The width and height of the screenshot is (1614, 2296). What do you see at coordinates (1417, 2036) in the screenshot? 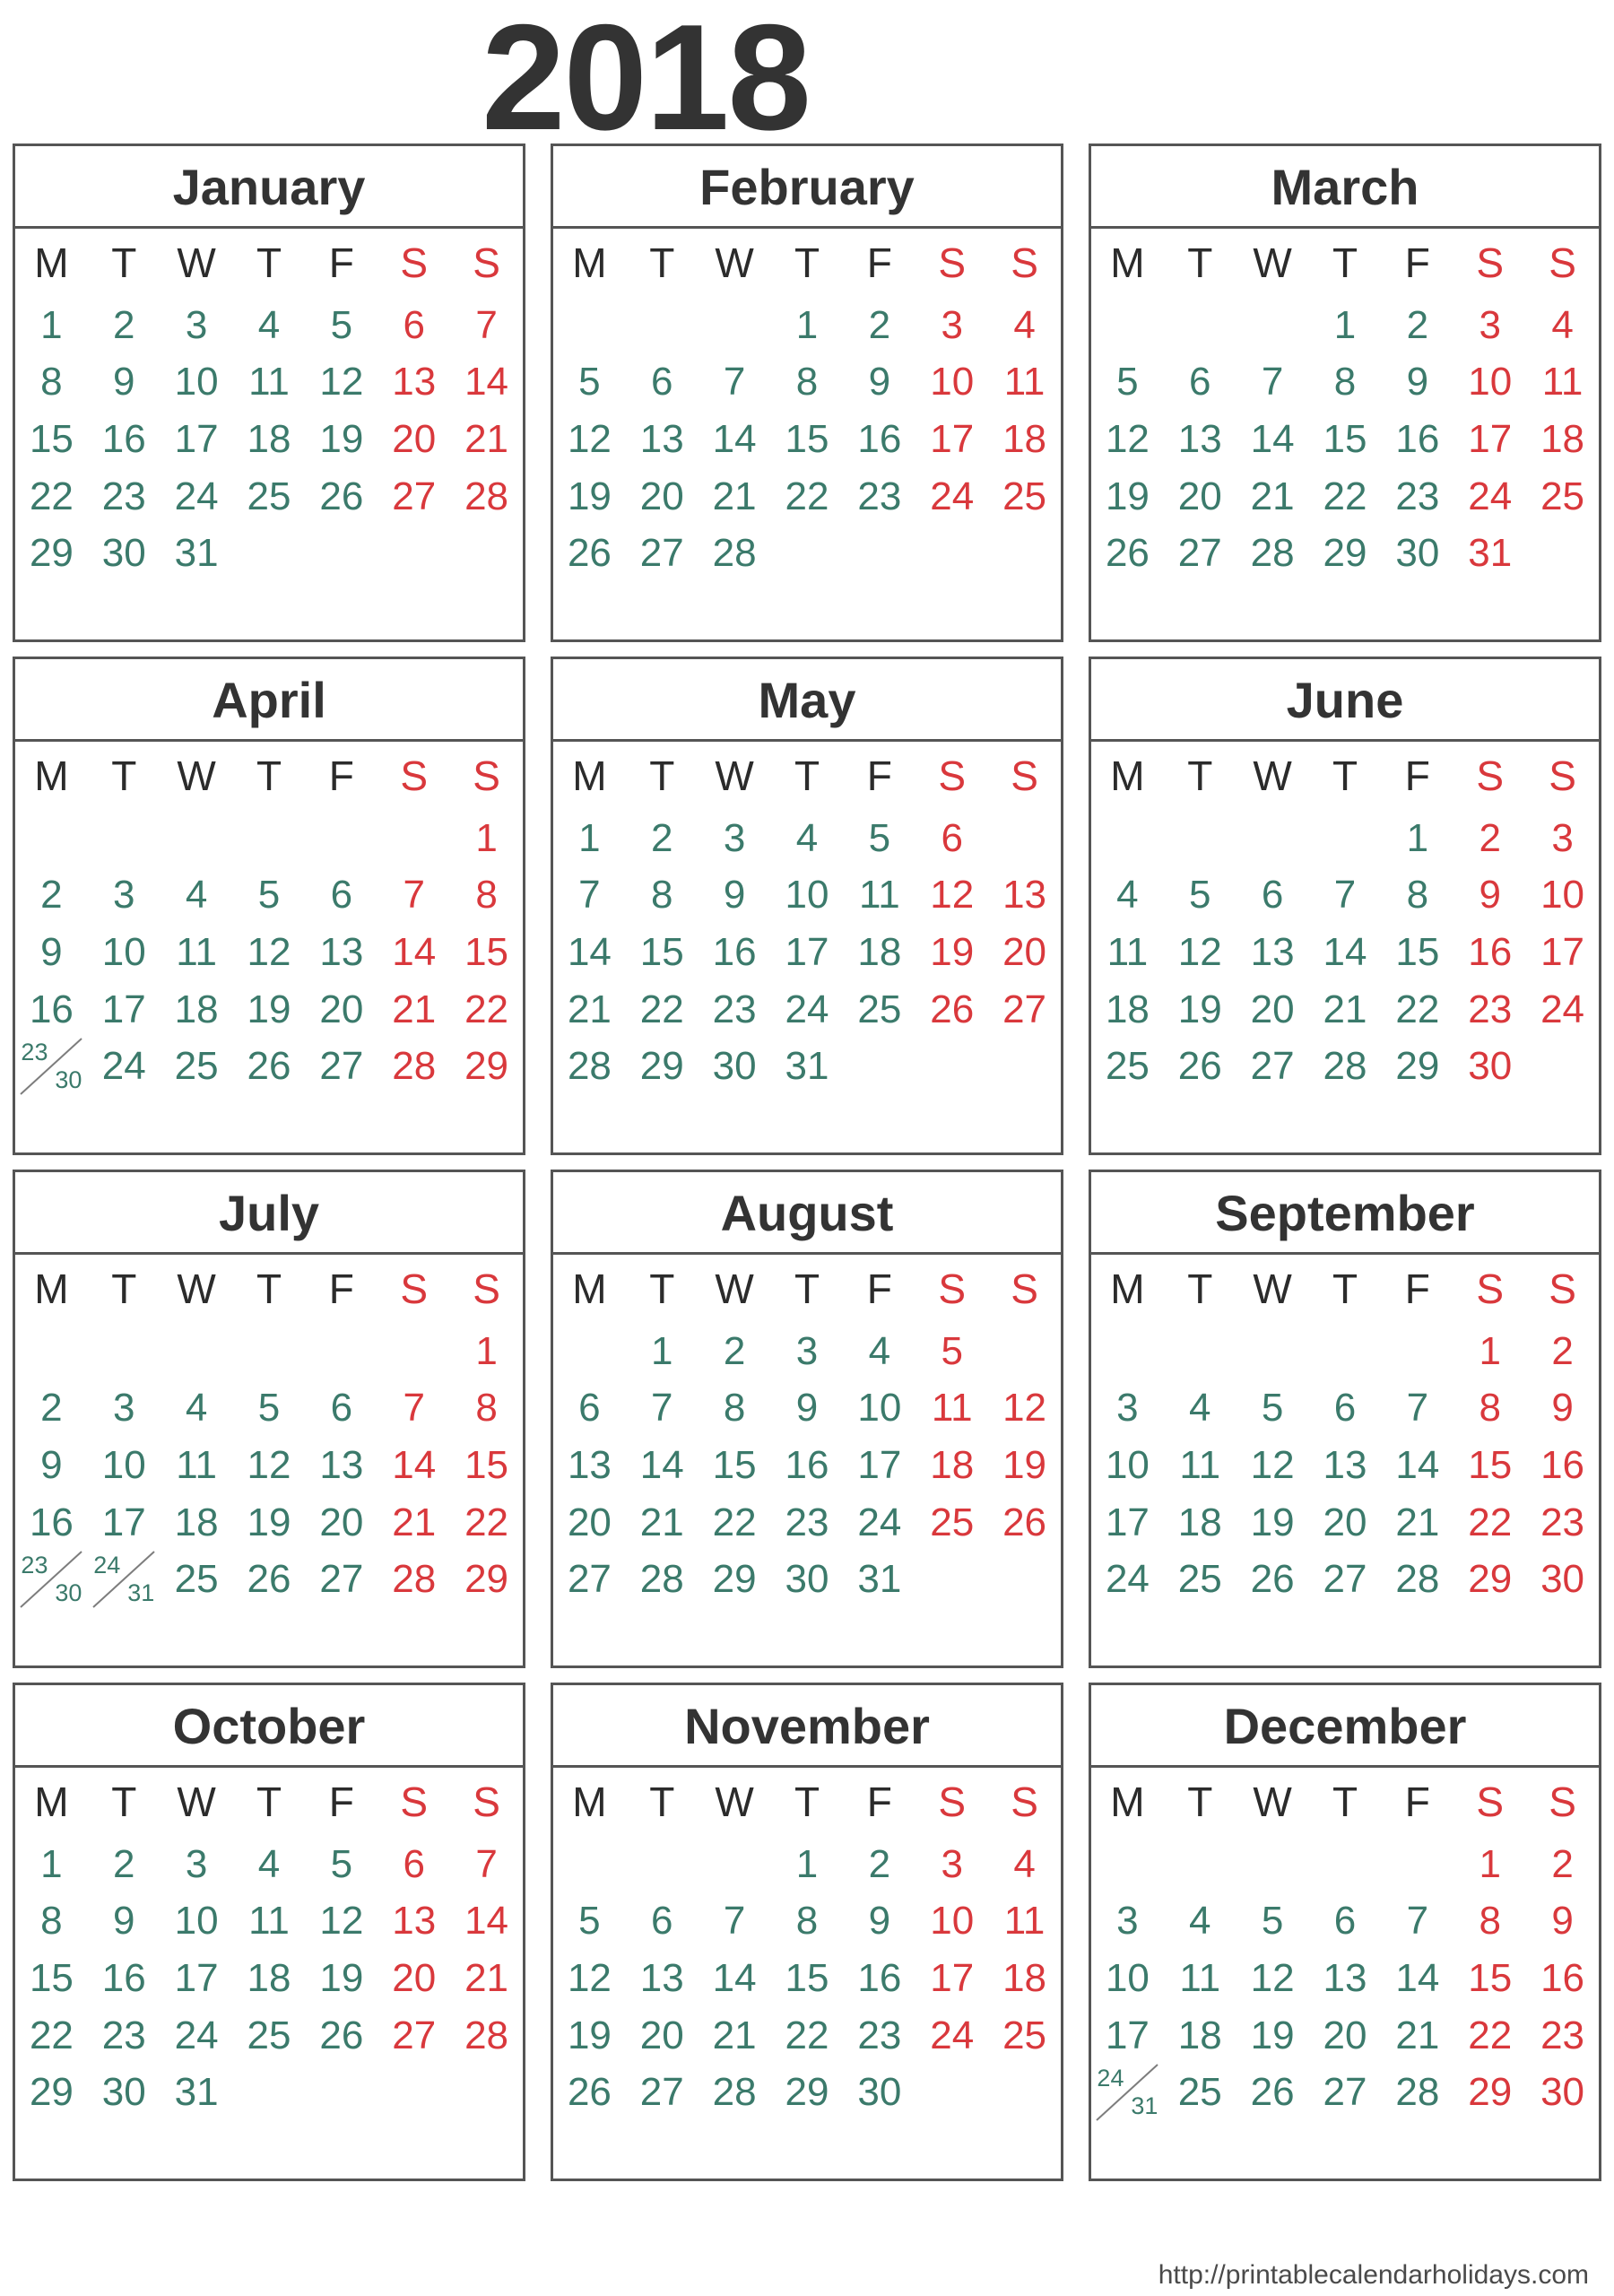
I see `day-cell: 21` at bounding box center [1417, 2036].